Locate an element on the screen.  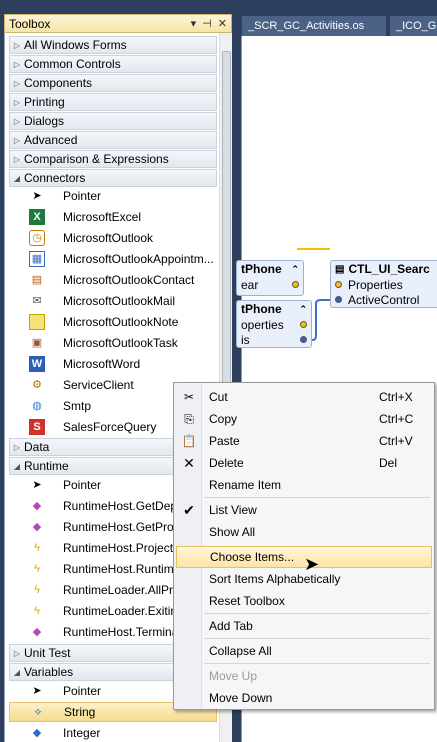
menu-item-rename-item: Rename Item is located at coordinates (304, 485).